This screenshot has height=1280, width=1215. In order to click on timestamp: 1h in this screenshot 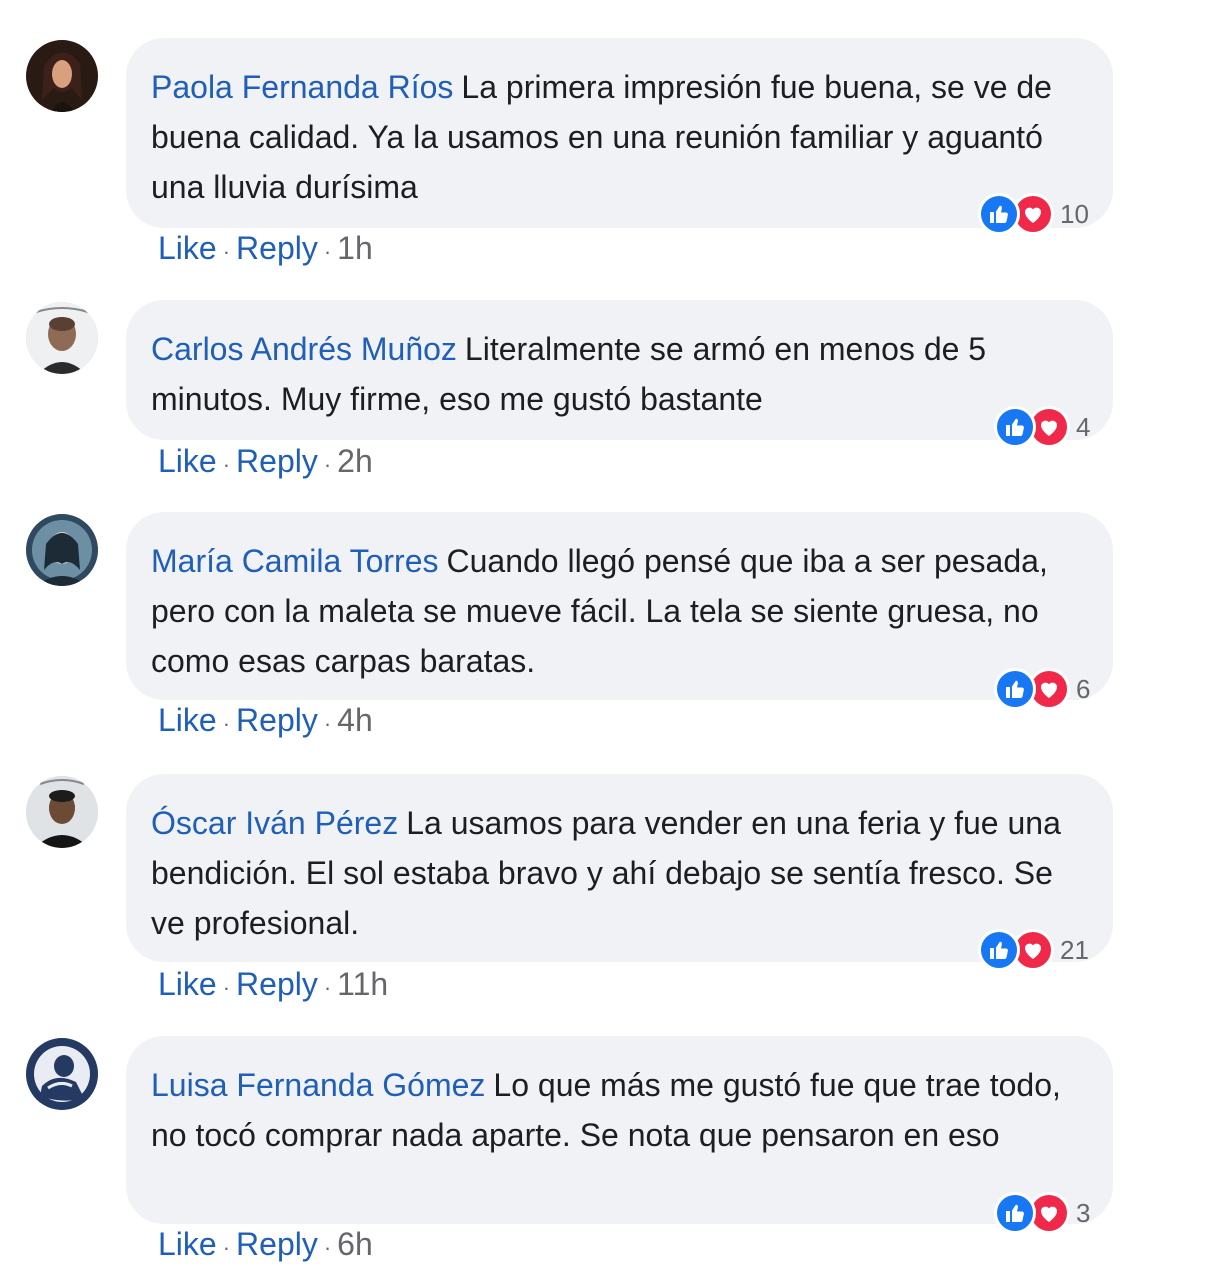, I will do `click(355, 248)`.